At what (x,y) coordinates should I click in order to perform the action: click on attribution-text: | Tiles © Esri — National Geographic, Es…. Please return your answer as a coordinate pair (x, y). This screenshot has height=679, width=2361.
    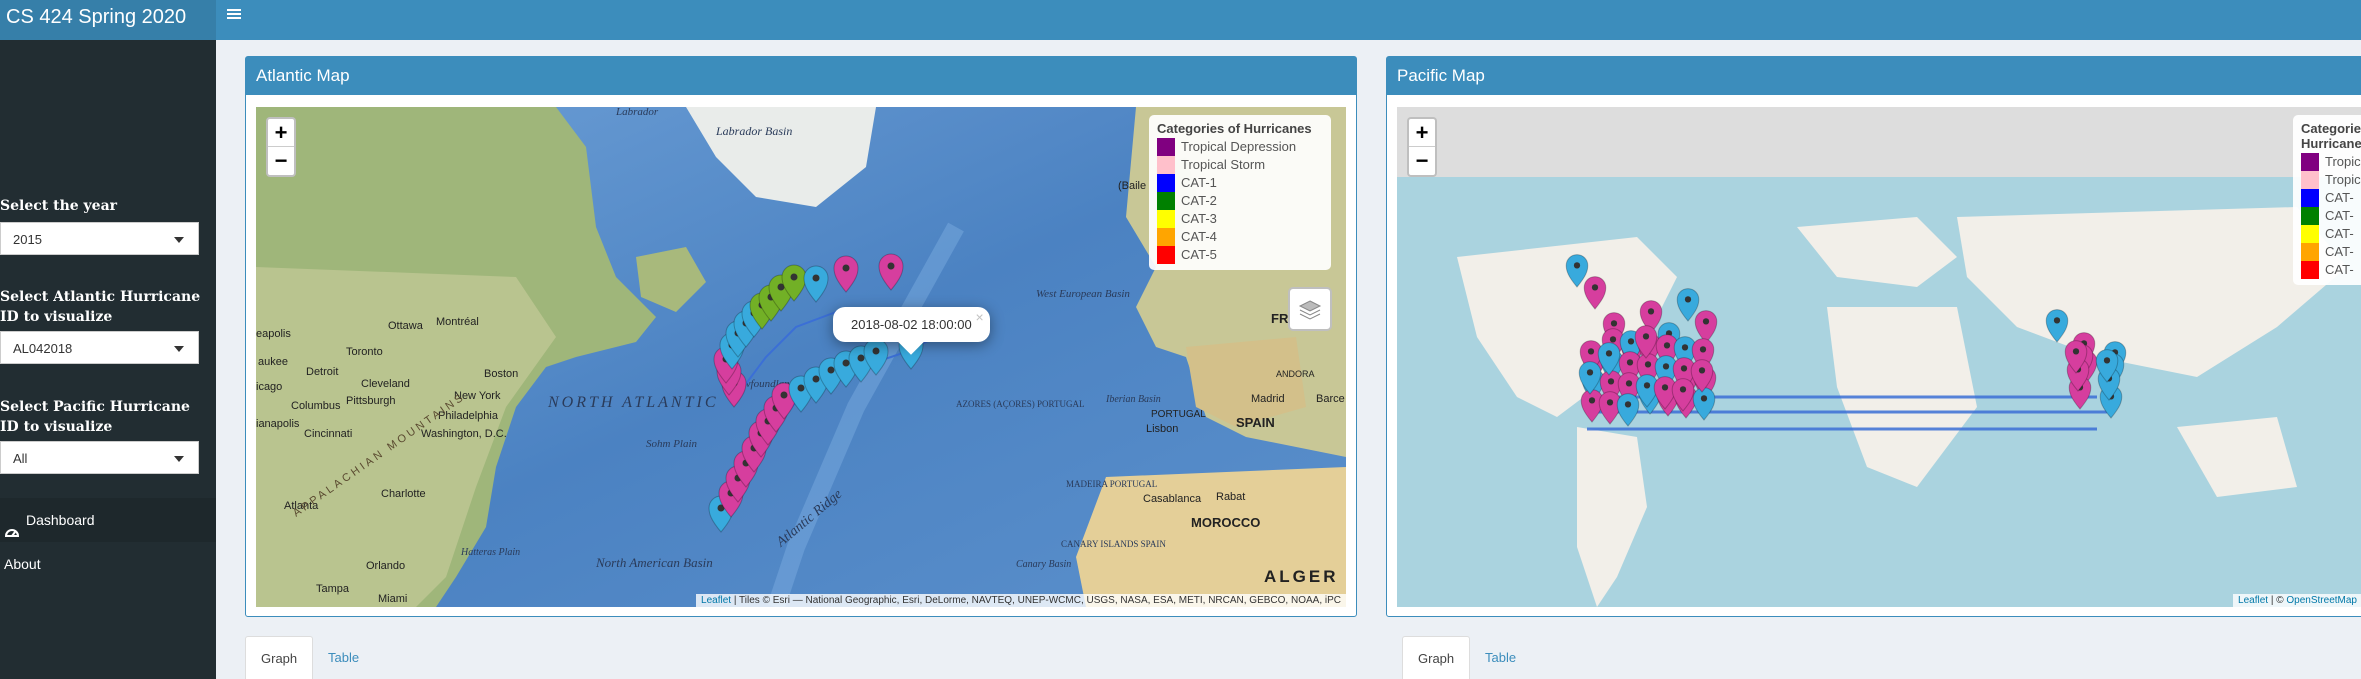
    Looking at the image, I should click on (1036, 600).